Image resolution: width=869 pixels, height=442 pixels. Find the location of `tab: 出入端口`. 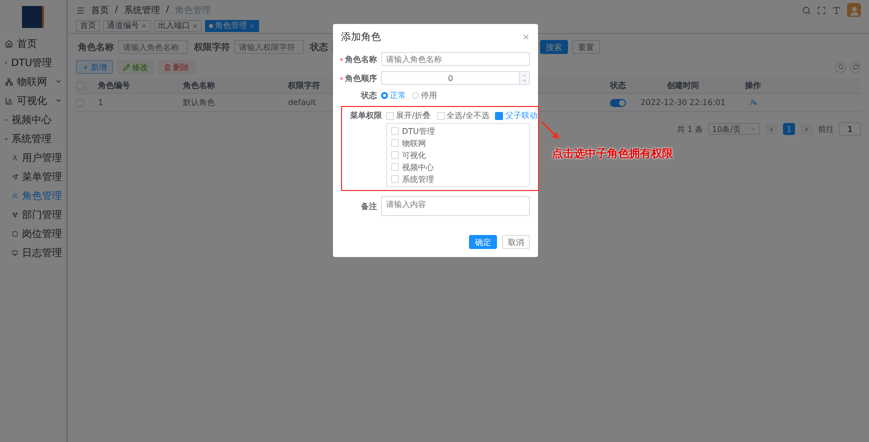

tab: 出入端口 is located at coordinates (178, 26).